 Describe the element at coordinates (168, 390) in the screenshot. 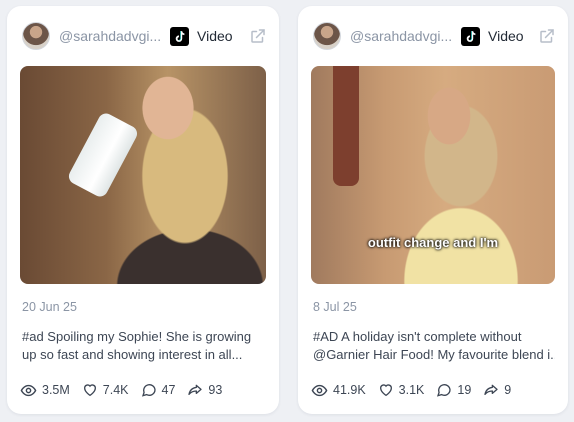

I see `comments-count: 47` at that location.